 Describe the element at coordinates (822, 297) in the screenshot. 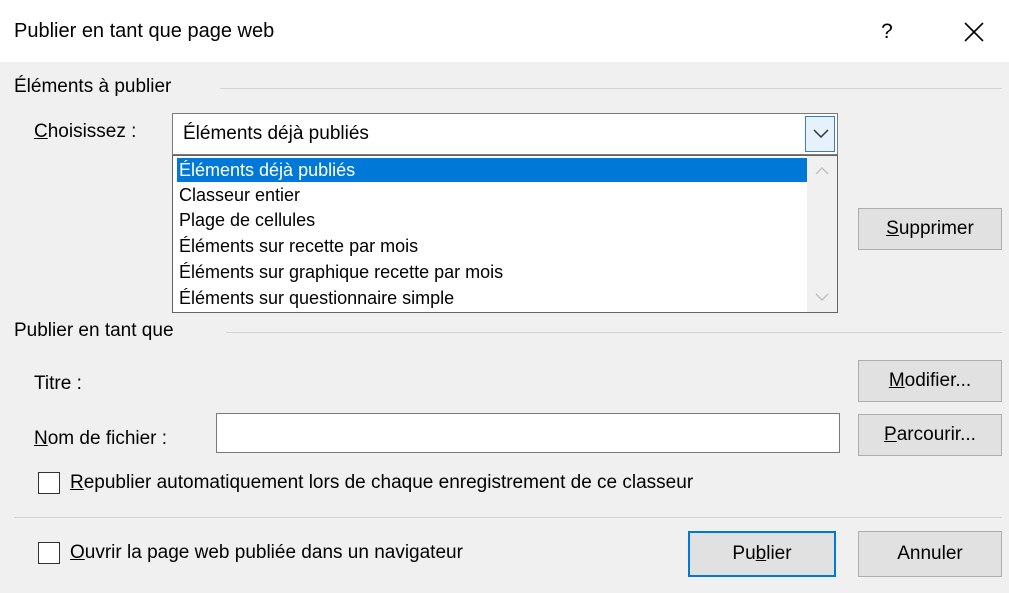

I see `scroll-down-icon` at that location.